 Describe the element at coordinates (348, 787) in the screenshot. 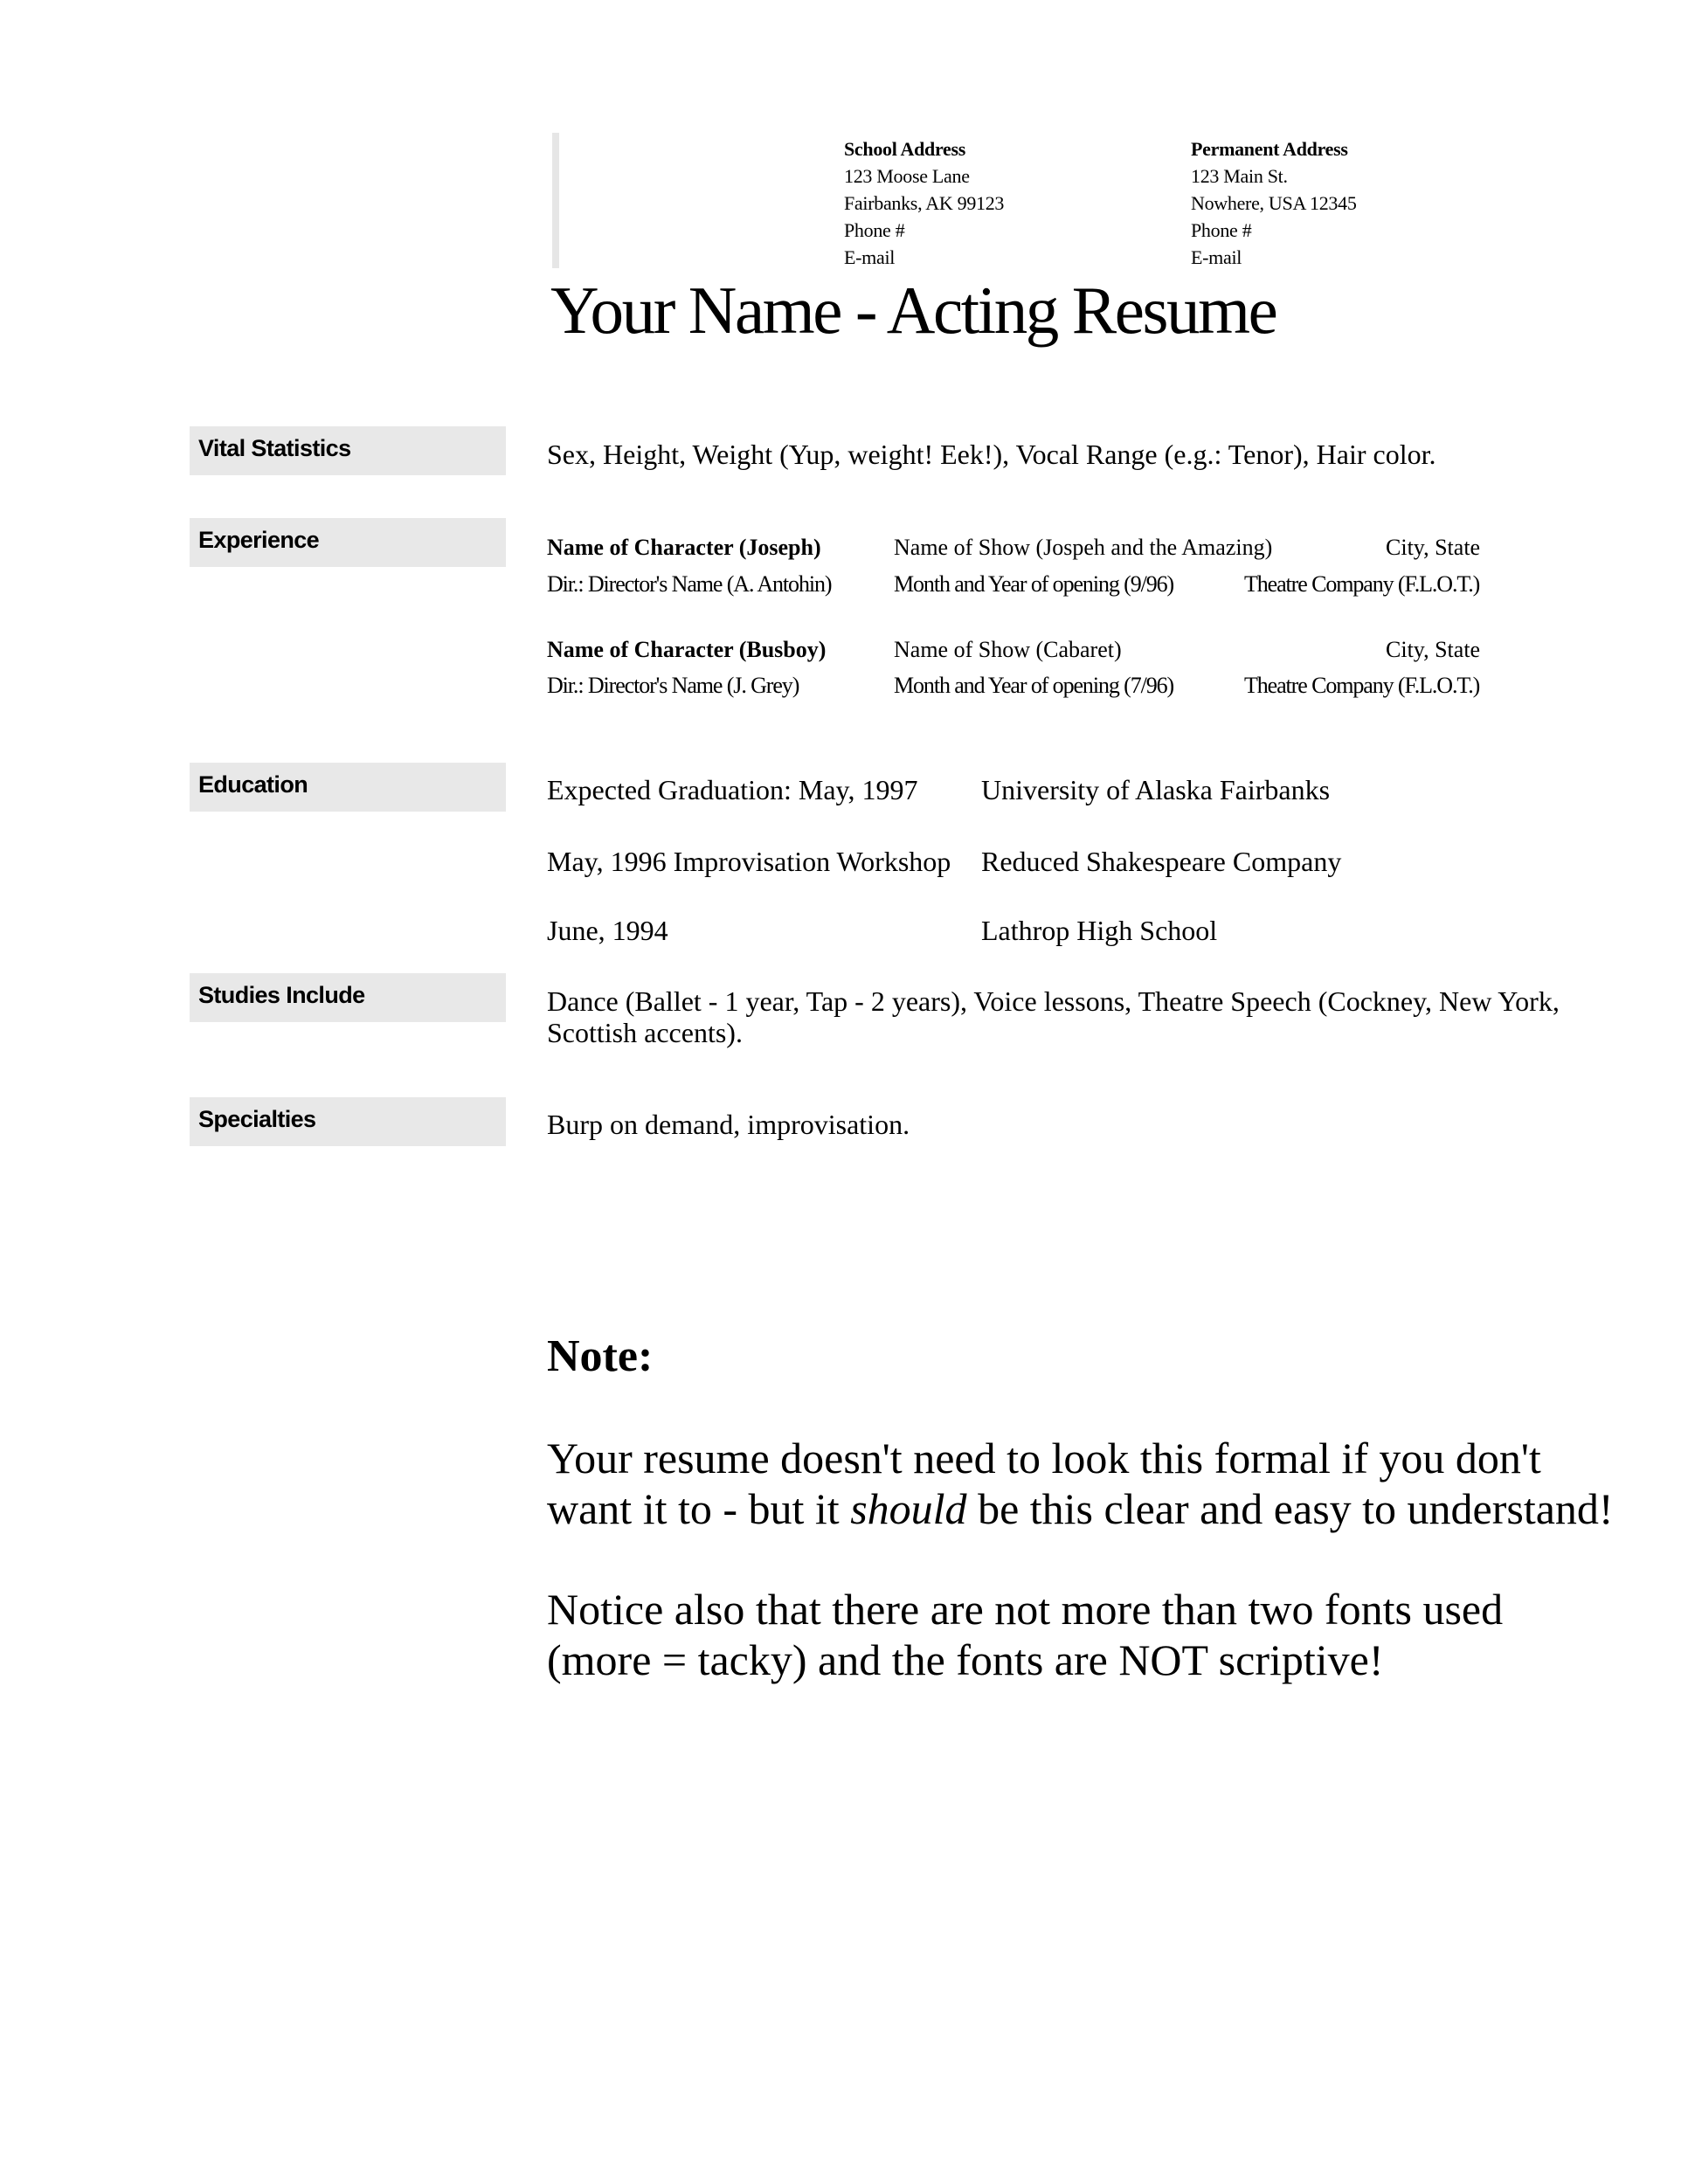

I see `section-label-education: Education` at that location.